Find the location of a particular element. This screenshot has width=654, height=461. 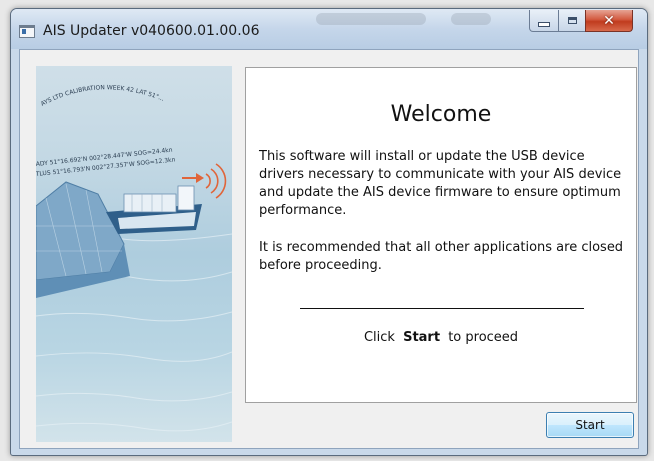

radio-waves-icon is located at coordinates (216, 181).